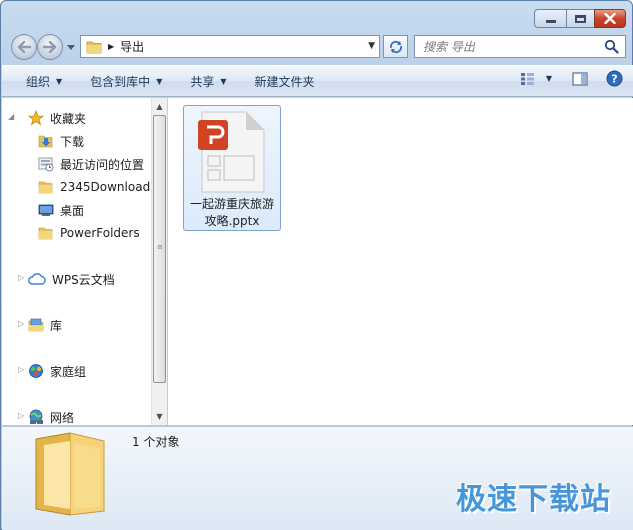 Image resolution: width=633 pixels, height=530 pixels. What do you see at coordinates (105, 187) in the screenshot?
I see `nav-label: 2345Downloads` at bounding box center [105, 187].